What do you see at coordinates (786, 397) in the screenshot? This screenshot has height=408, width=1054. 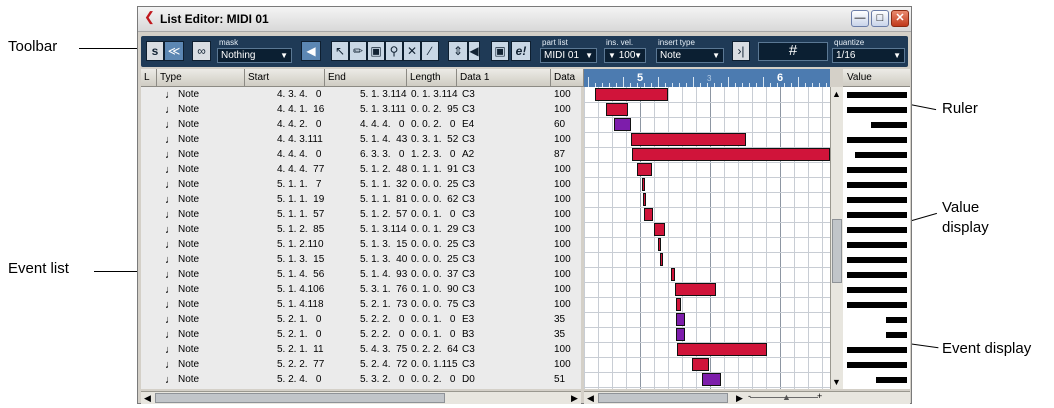 I see `zoom-slider-thumb: ▲` at bounding box center [786, 397].